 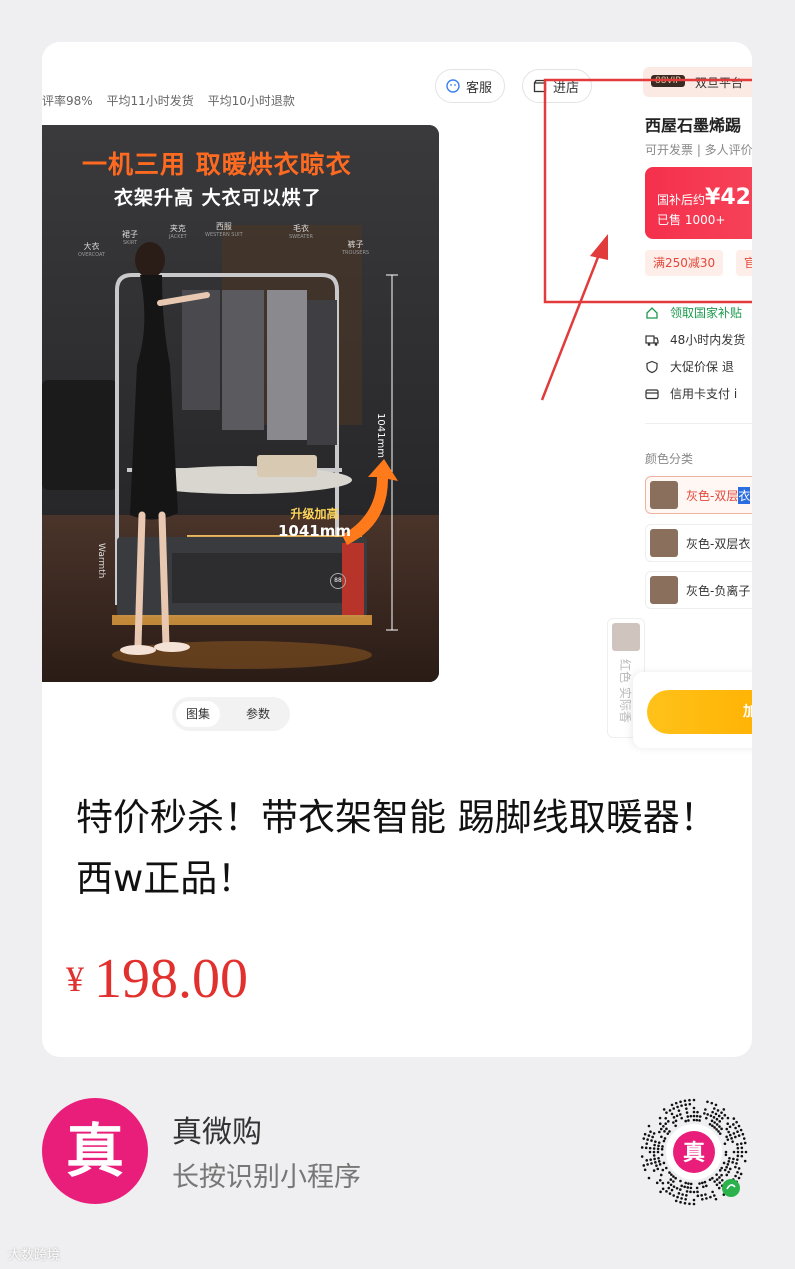 What do you see at coordinates (231, 714) in the screenshot?
I see `gallery-tabs: 图集 参数` at bounding box center [231, 714].